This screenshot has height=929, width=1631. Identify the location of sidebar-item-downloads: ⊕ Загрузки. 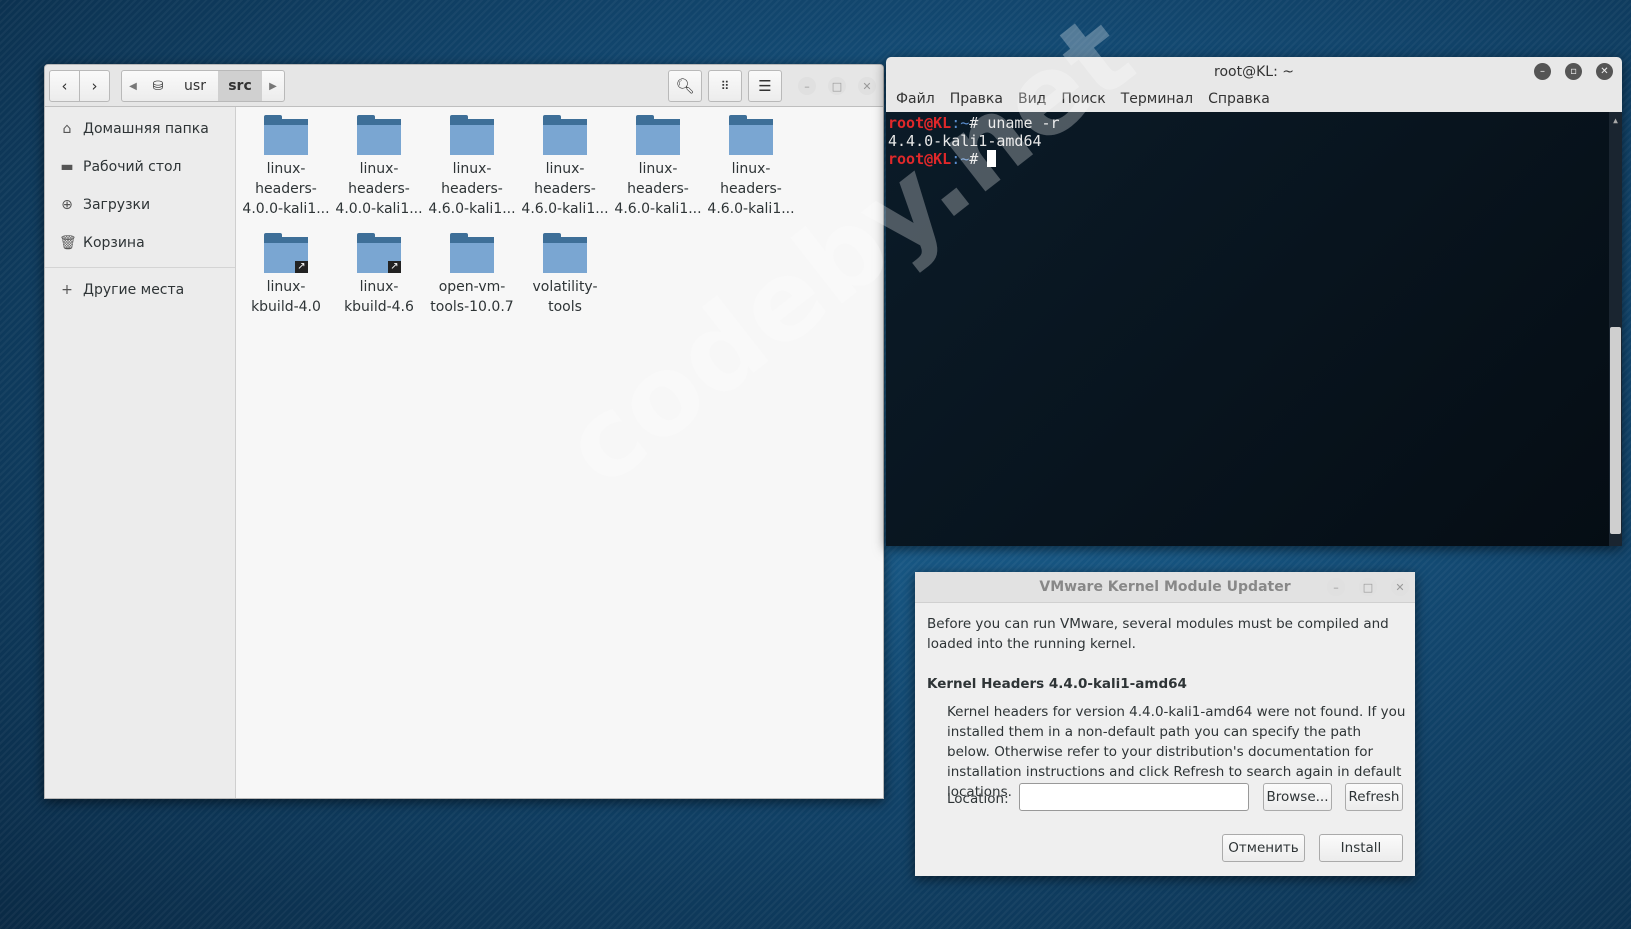
(104, 205).